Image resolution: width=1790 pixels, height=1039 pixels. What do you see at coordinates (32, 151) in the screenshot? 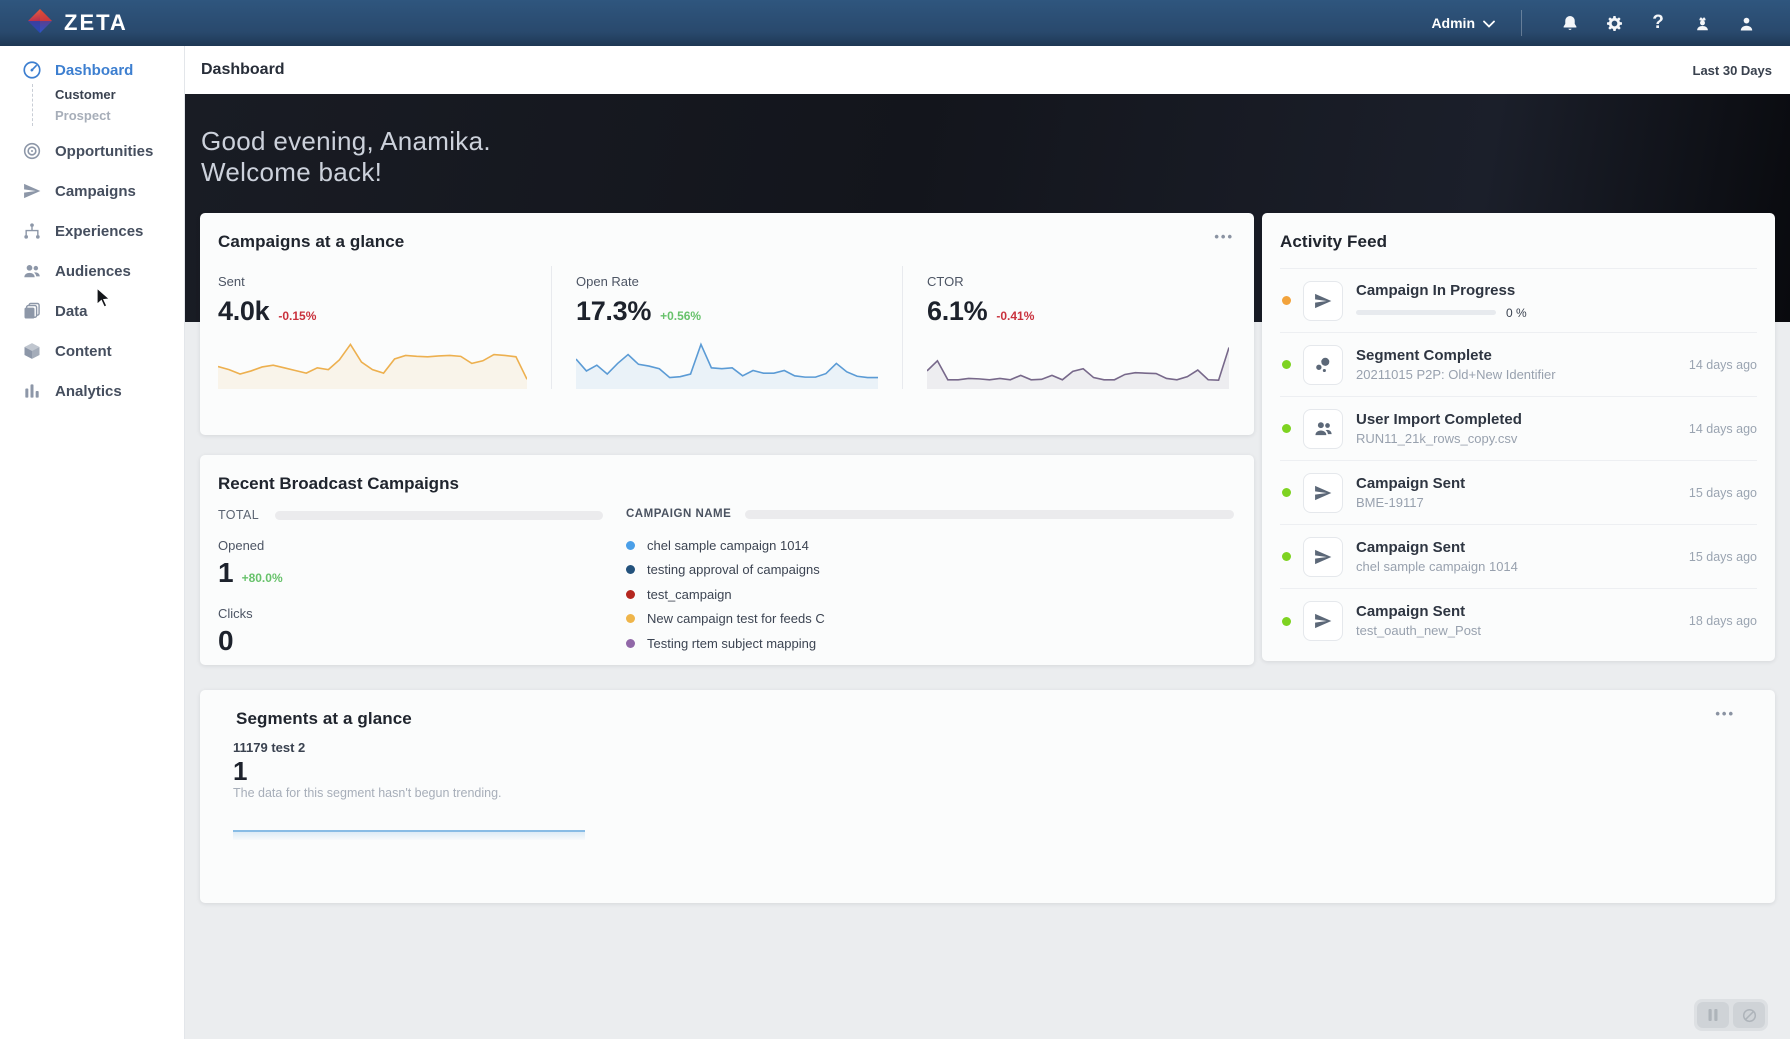
I see `target-icon` at bounding box center [32, 151].